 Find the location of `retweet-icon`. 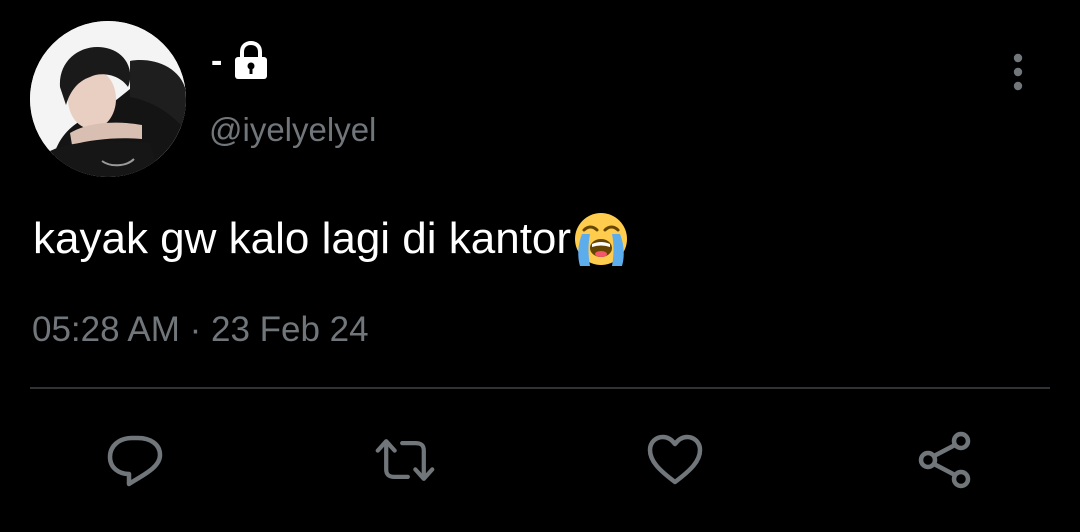

retweet-icon is located at coordinates (405, 460).